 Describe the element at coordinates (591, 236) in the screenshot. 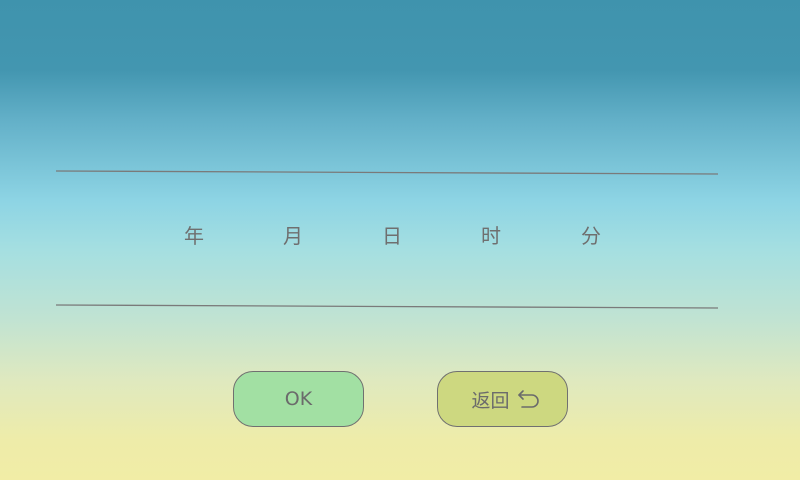

I see `minute-column-label: 分` at that location.